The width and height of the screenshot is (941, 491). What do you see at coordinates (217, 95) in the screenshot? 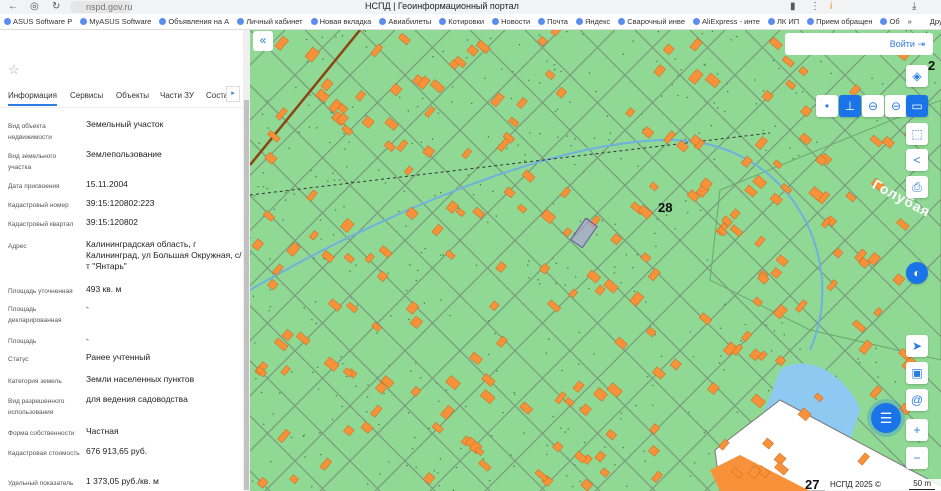
I see `tab-4: Соста` at bounding box center [217, 95].